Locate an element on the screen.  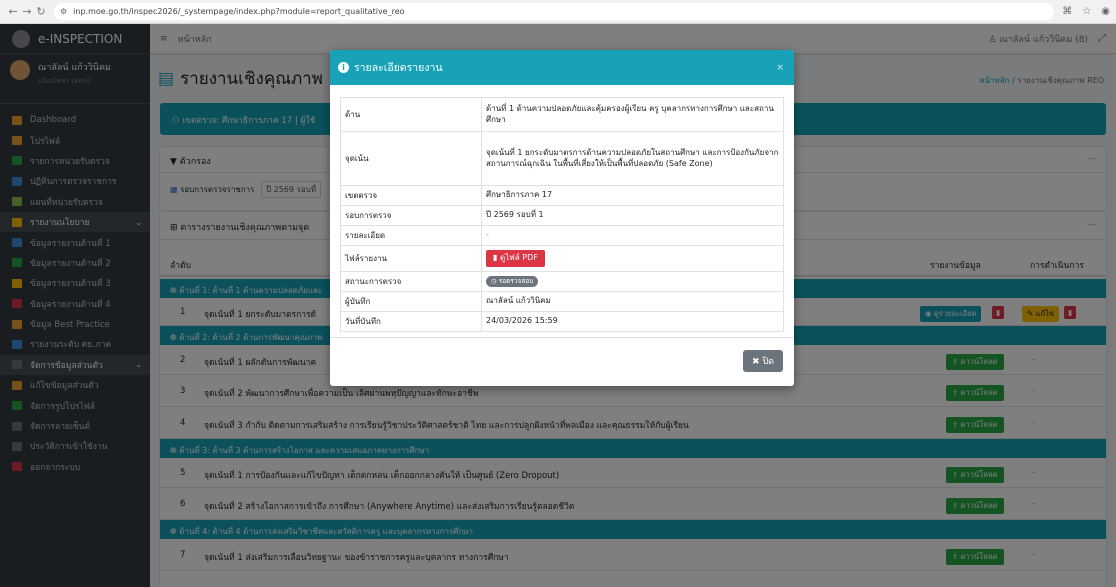
back-icon: ← is located at coordinates (13, 11).